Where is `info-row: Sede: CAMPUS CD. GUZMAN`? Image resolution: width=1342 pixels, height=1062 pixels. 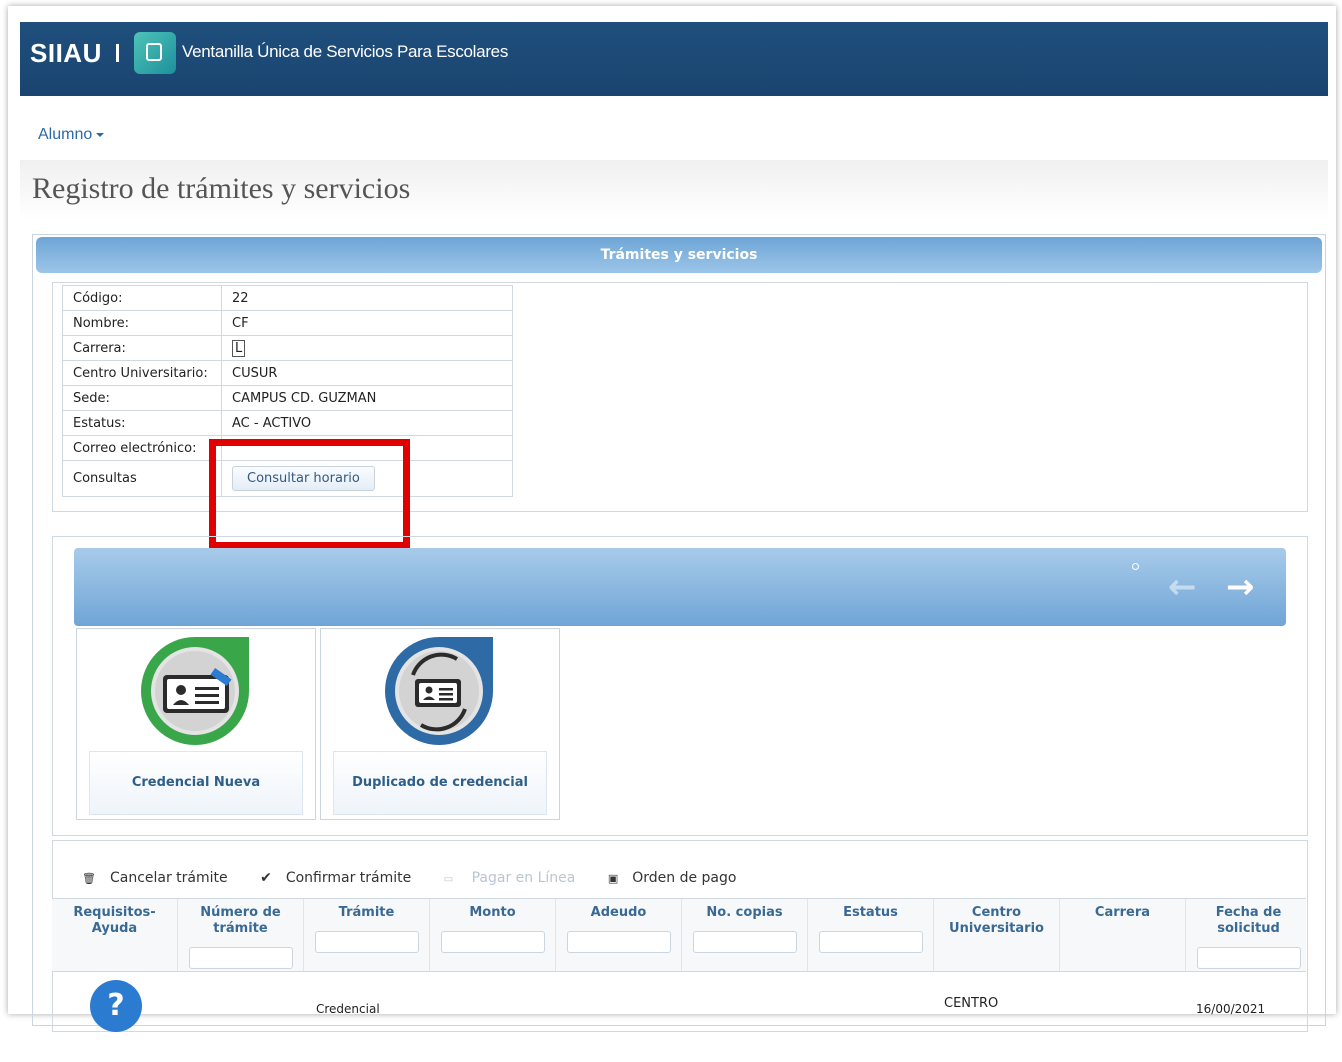 info-row: Sede: CAMPUS CD. GUZMAN is located at coordinates (287, 398).